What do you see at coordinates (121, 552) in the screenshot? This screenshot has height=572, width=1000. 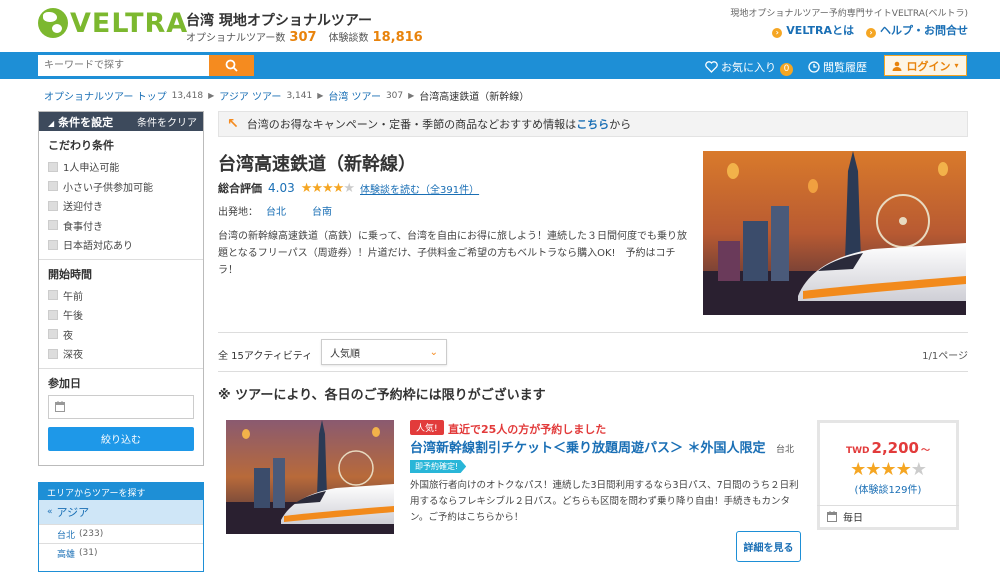 I see `area-item-kaohsiung: 高雄 (31)` at bounding box center [121, 552].